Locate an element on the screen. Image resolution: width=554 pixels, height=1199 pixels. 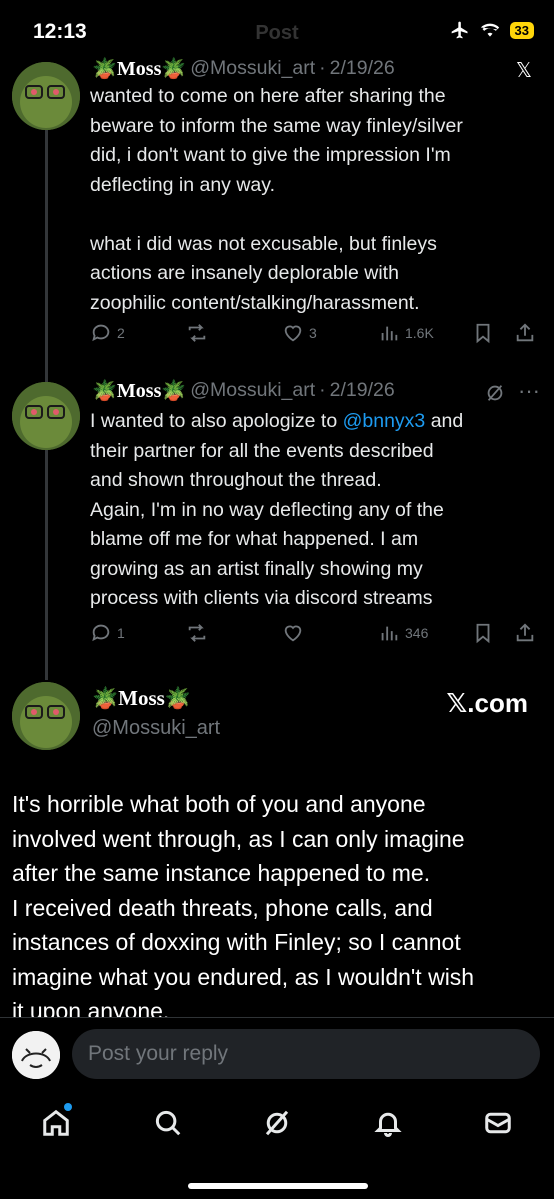
views-count: 346 is located at coordinates (417, 633).